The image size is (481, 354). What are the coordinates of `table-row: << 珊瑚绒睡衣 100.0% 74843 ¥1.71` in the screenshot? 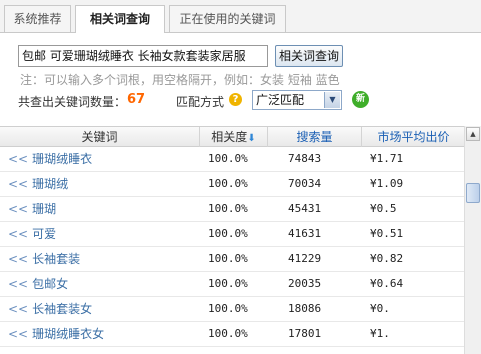 It's located at (232, 159).